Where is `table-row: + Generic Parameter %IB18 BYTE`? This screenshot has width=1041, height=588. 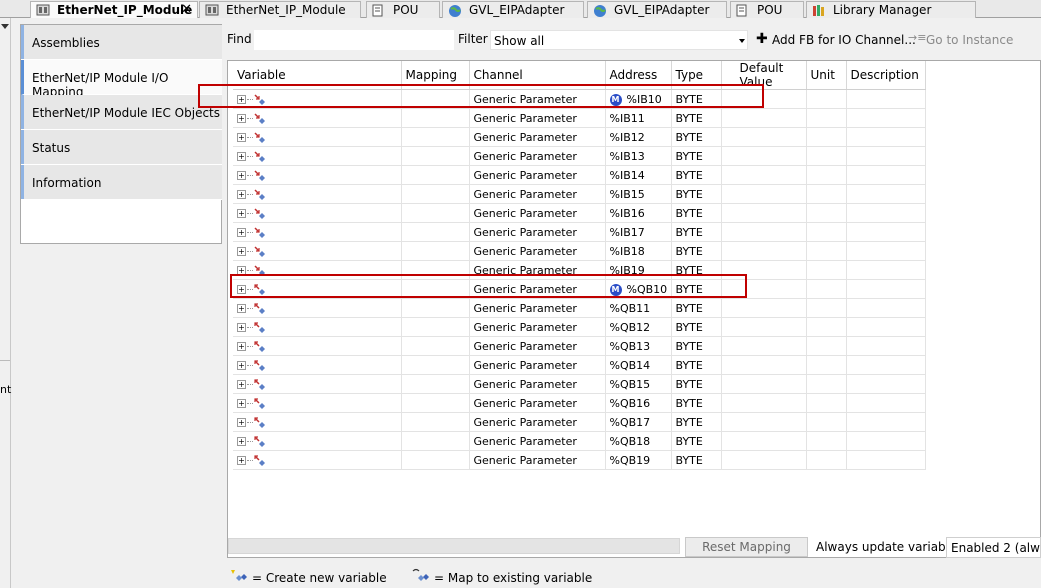
table-row: + Generic Parameter %IB18 BYTE is located at coordinates (579, 251).